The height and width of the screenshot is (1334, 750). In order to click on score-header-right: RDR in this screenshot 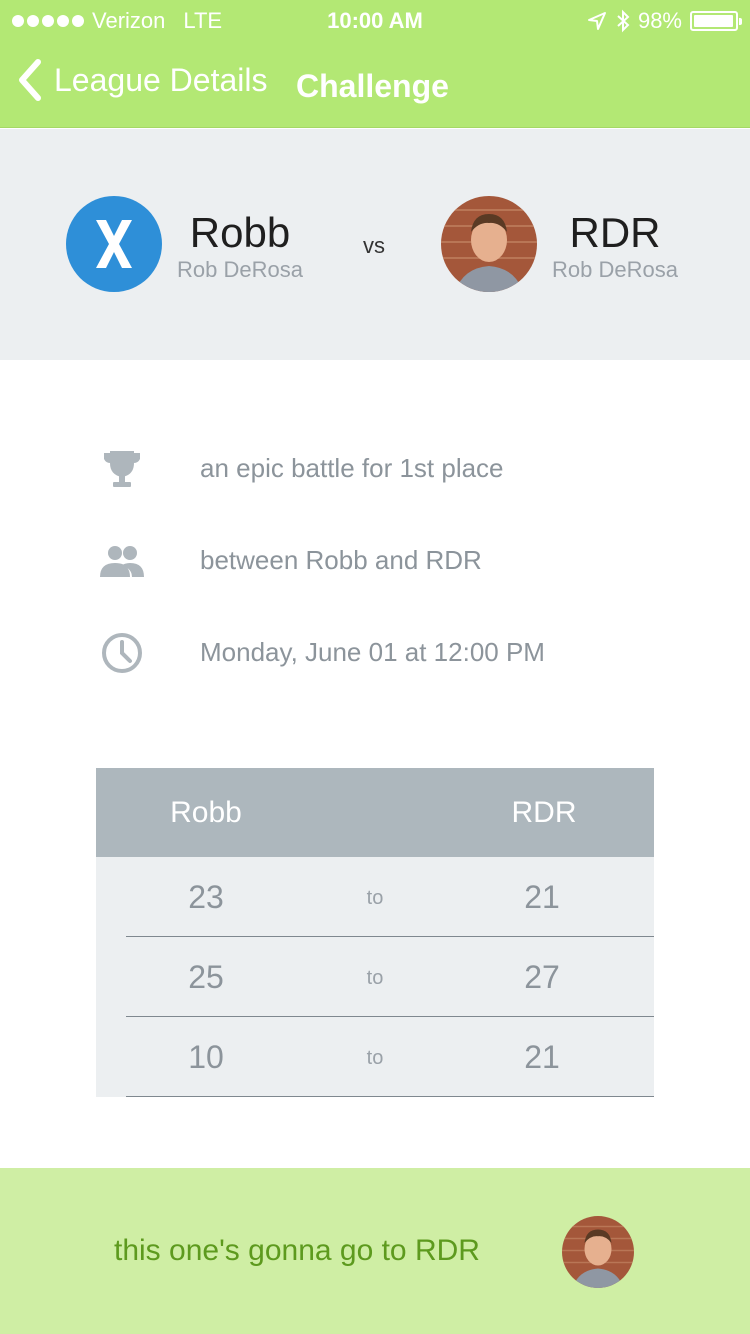, I will do `click(544, 812)`.